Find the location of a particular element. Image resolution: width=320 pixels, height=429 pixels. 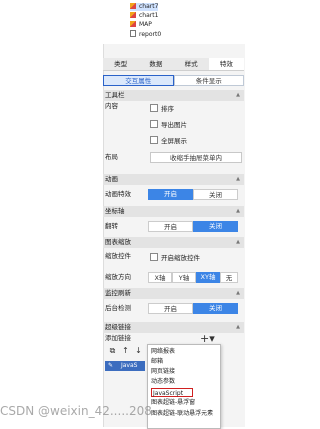

tab-style: 样式 is located at coordinates (191, 64).